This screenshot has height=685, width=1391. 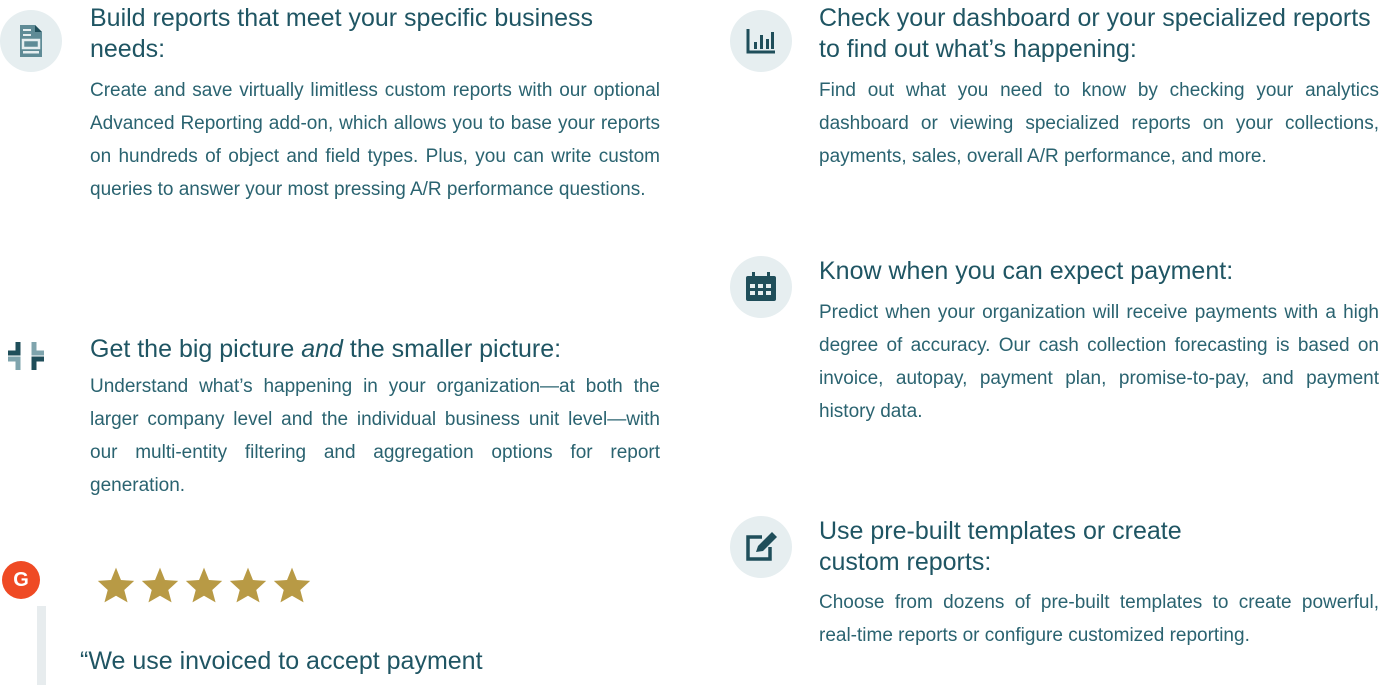 What do you see at coordinates (26, 356) in the screenshot?
I see `collapse-arrows-icon` at bounding box center [26, 356].